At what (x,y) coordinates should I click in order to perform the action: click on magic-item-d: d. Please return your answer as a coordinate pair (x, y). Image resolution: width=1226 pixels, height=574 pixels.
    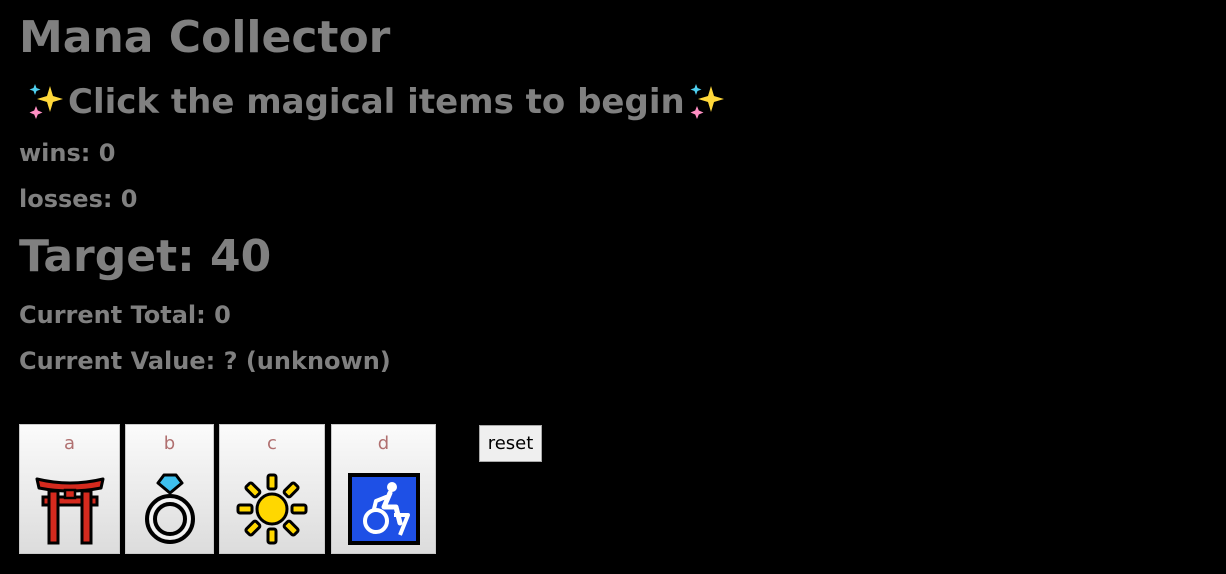
    Looking at the image, I should click on (383, 489).